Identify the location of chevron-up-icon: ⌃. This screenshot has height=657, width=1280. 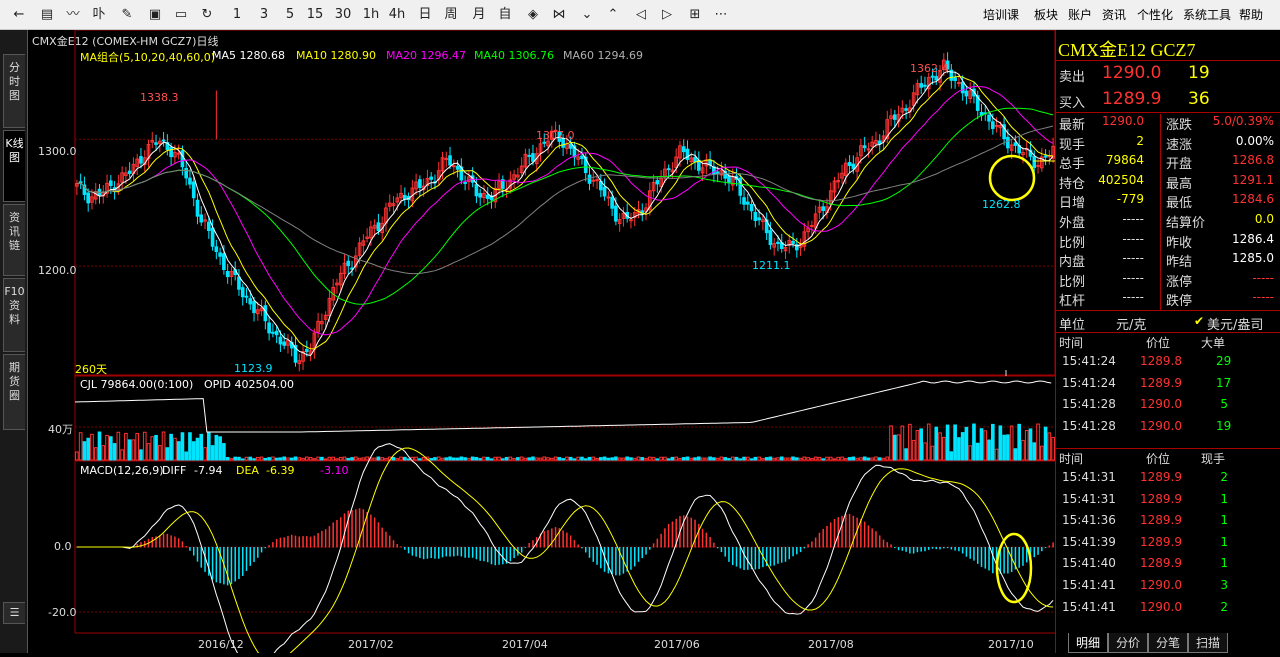
(613, 15).